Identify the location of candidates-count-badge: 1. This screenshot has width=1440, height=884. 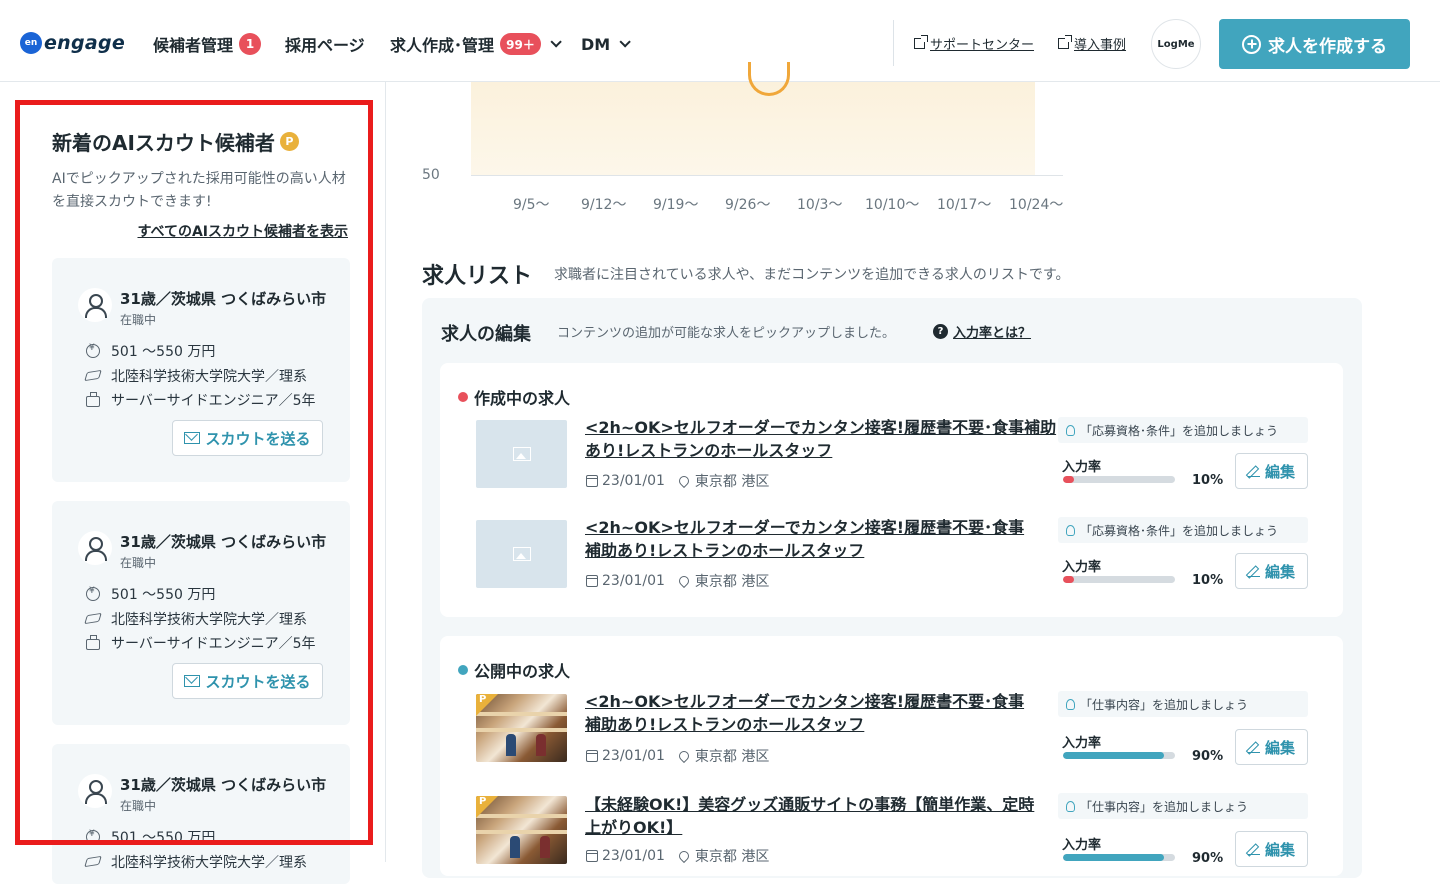
(250, 44).